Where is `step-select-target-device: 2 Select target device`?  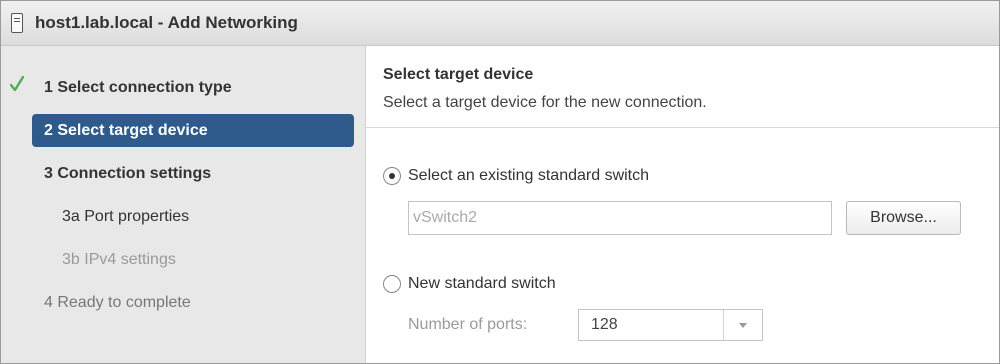 step-select-target-device: 2 Select target device is located at coordinates (193, 130).